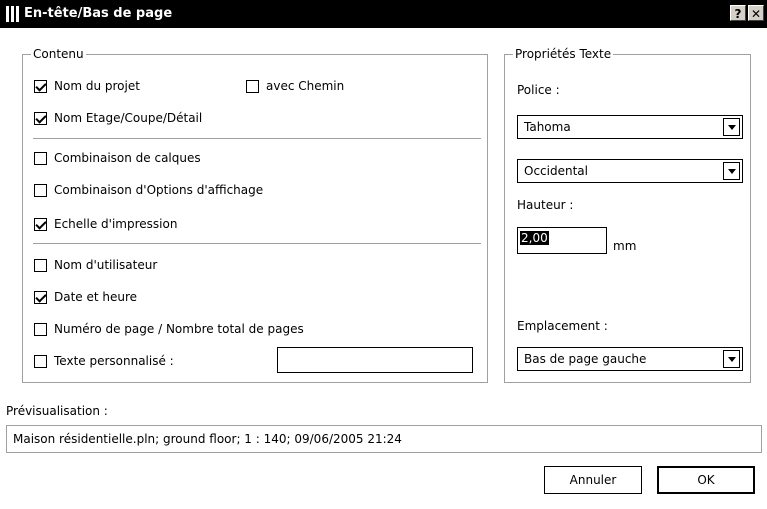  What do you see at coordinates (58, 54) in the screenshot?
I see `contenu-group-title: Contenu` at bounding box center [58, 54].